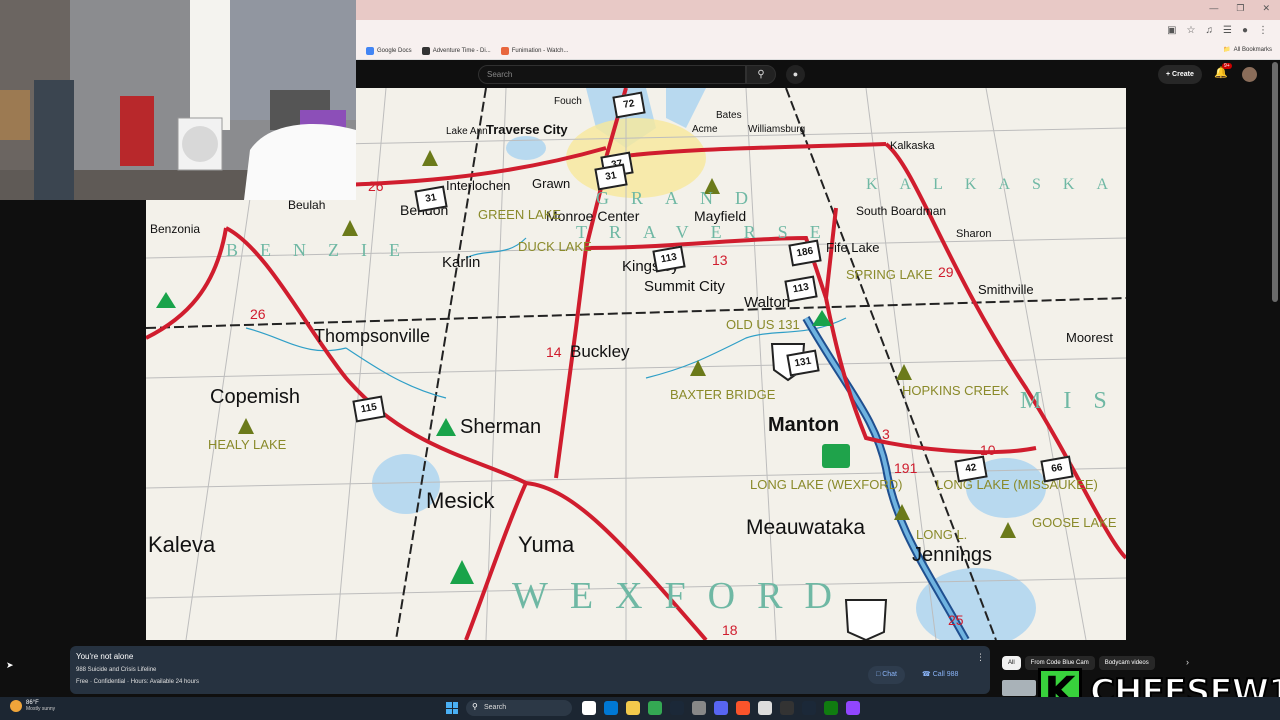 Image resolution: width=1280 pixels, height=720 pixels. Describe the element at coordinates (612, 74) in the screenshot. I see `search-input: Search` at that location.